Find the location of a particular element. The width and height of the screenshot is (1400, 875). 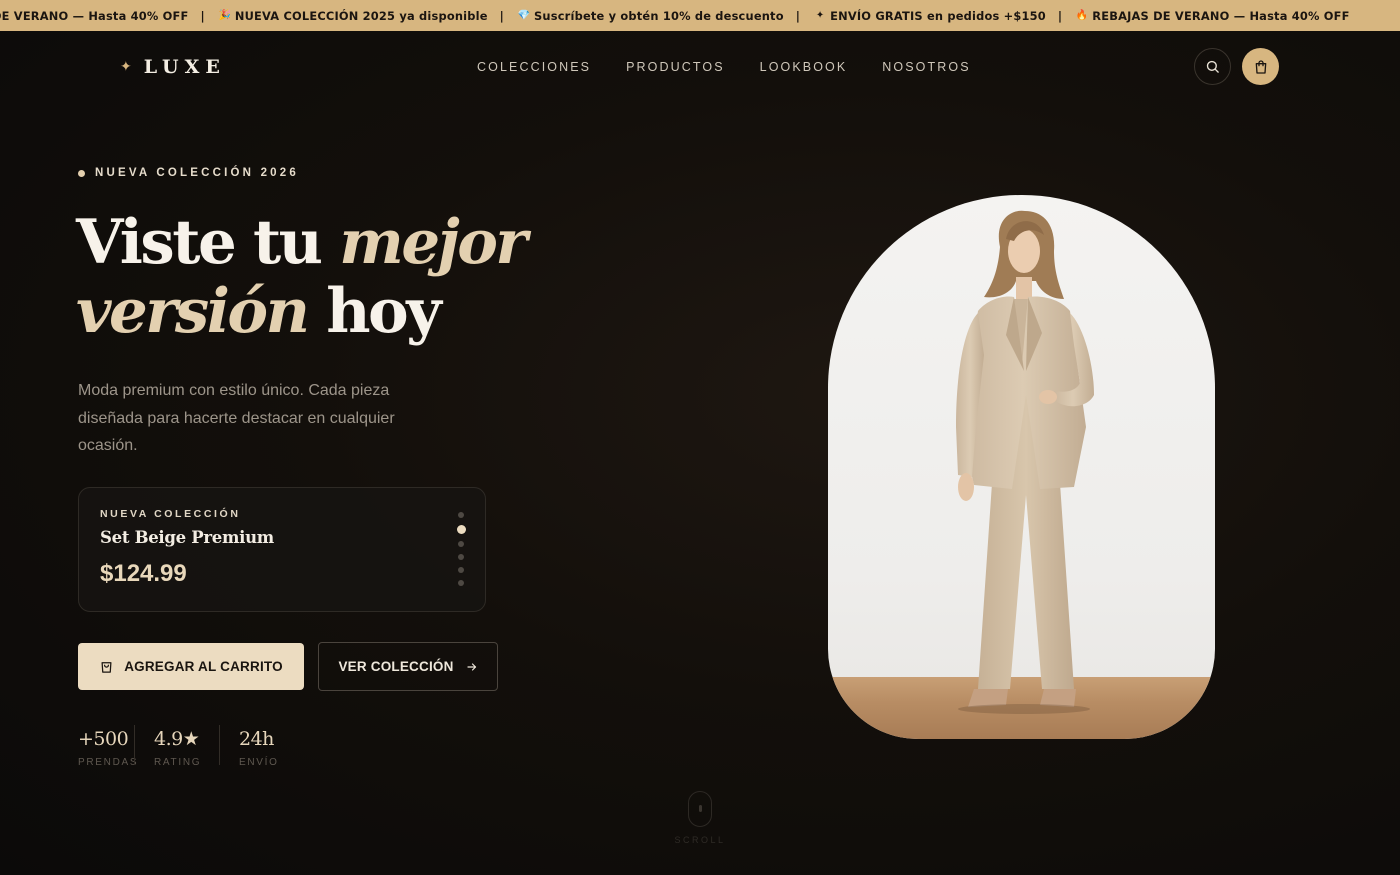

fire-icon: 🔥 is located at coordinates (1082, 15).